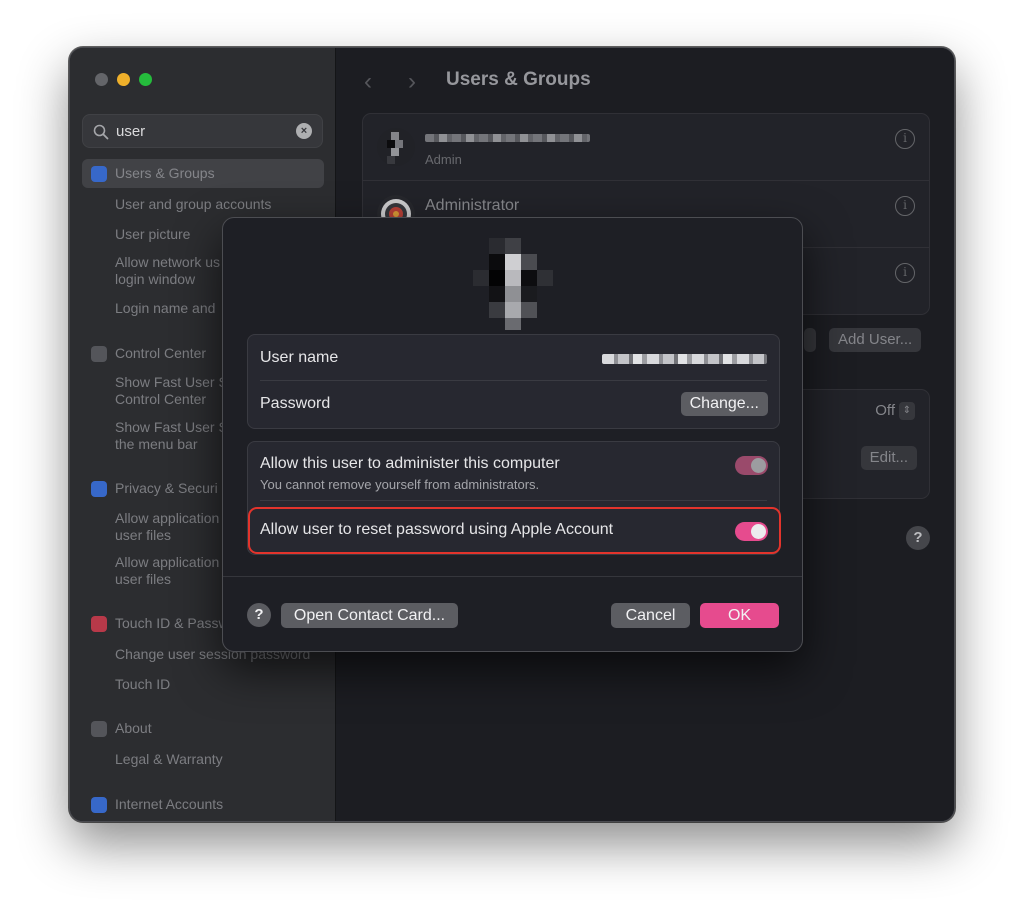 The width and height of the screenshot is (1024, 913). I want to click on user-name-row: User name, so click(513, 358).